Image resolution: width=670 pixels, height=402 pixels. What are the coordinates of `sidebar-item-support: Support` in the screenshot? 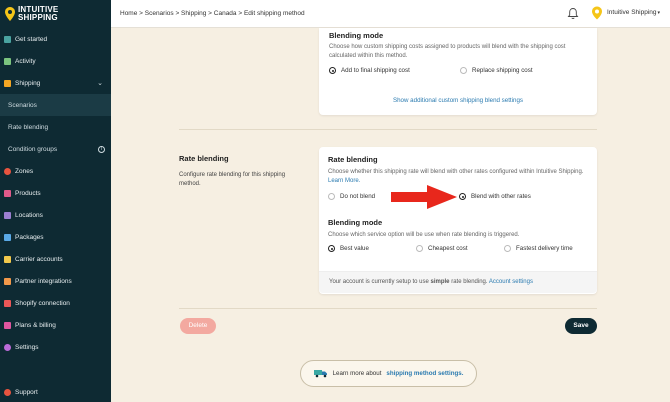 It's located at (21, 392).